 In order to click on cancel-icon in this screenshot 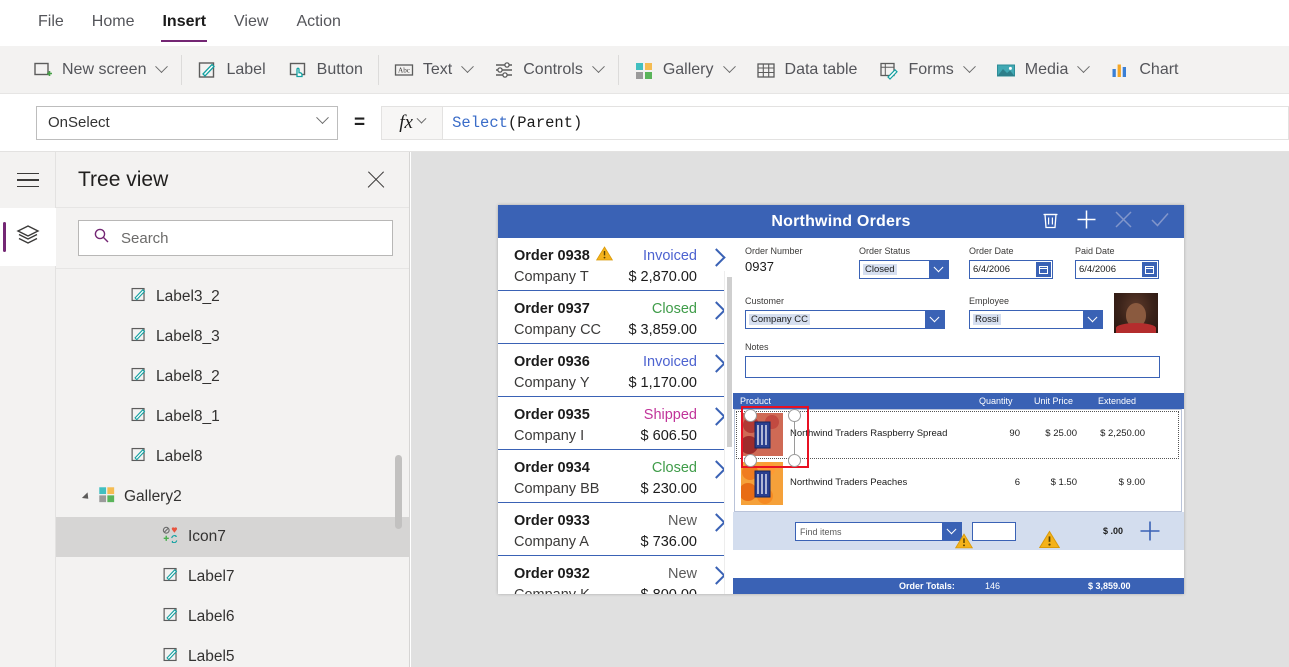, I will do `click(1123, 222)`.